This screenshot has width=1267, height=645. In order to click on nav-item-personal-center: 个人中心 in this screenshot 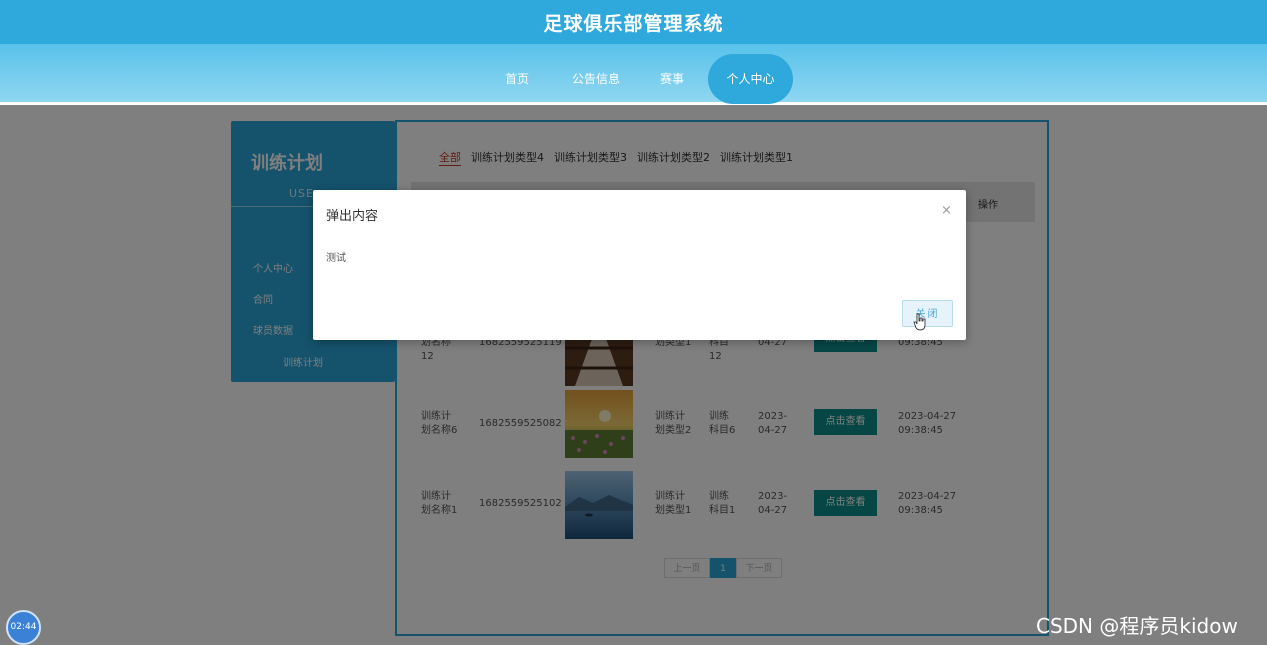, I will do `click(750, 79)`.